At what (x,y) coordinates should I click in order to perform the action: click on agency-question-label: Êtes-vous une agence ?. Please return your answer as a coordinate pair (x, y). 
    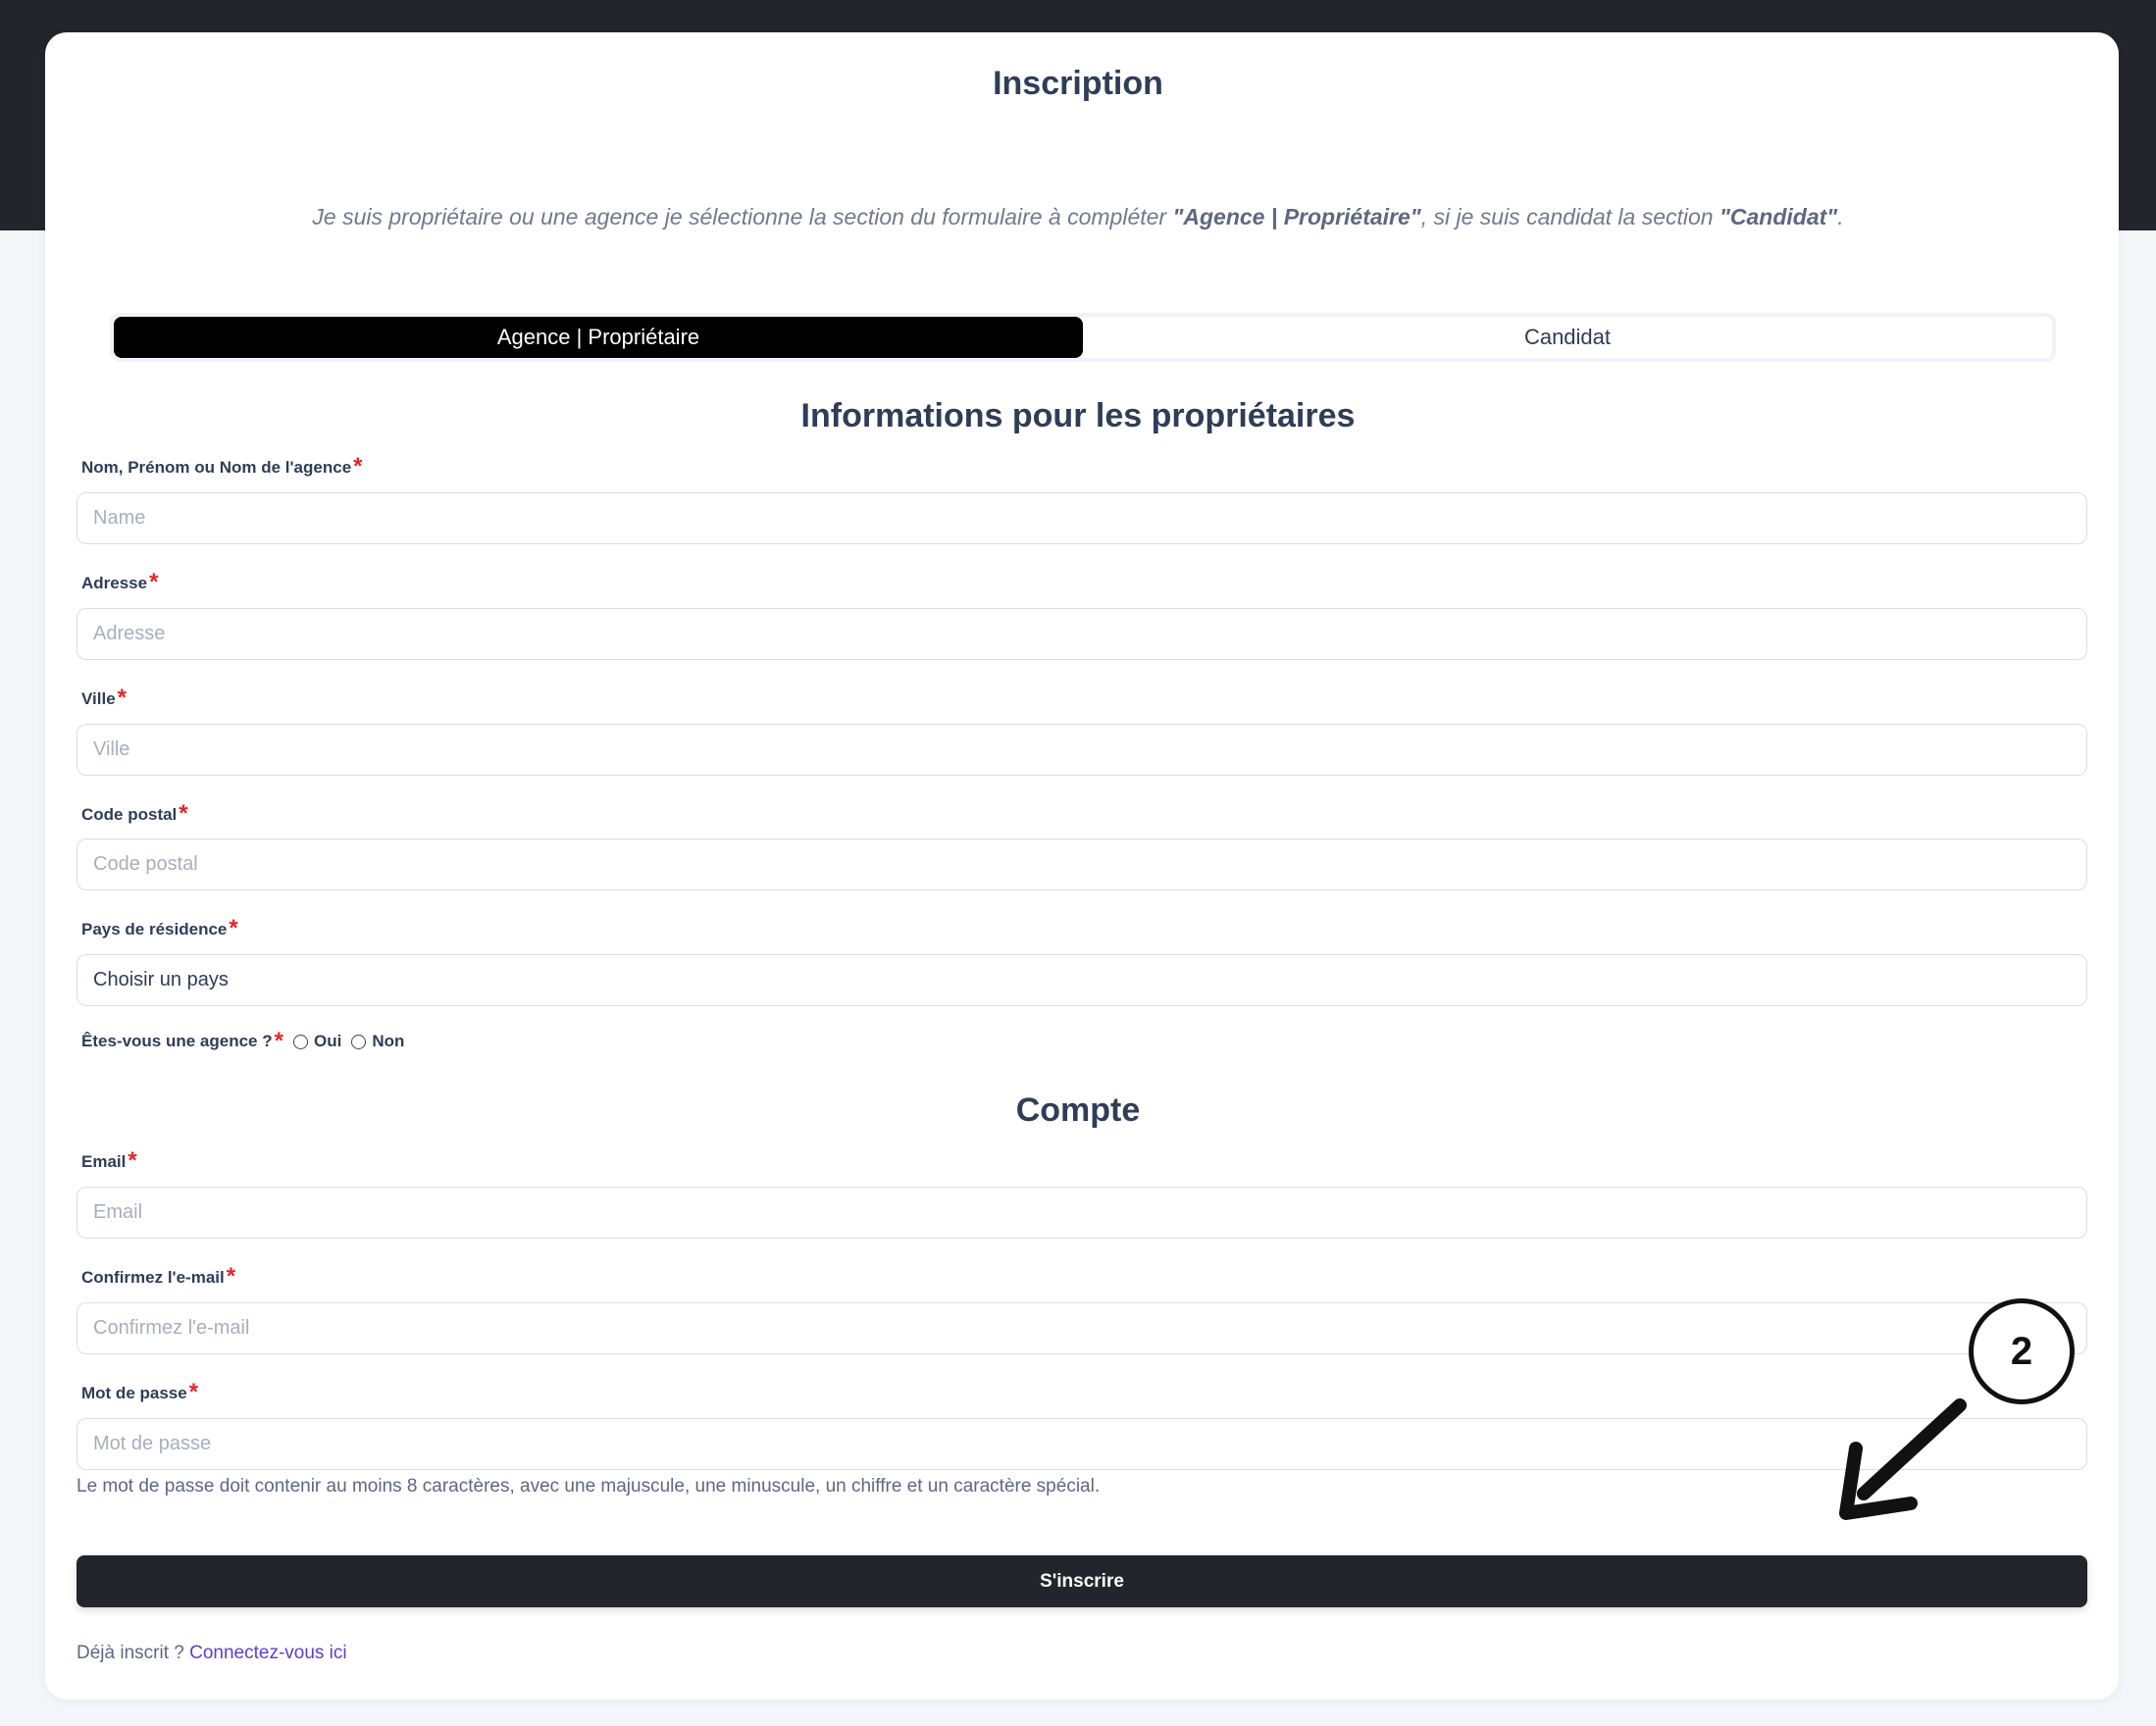
    Looking at the image, I should click on (177, 1041).